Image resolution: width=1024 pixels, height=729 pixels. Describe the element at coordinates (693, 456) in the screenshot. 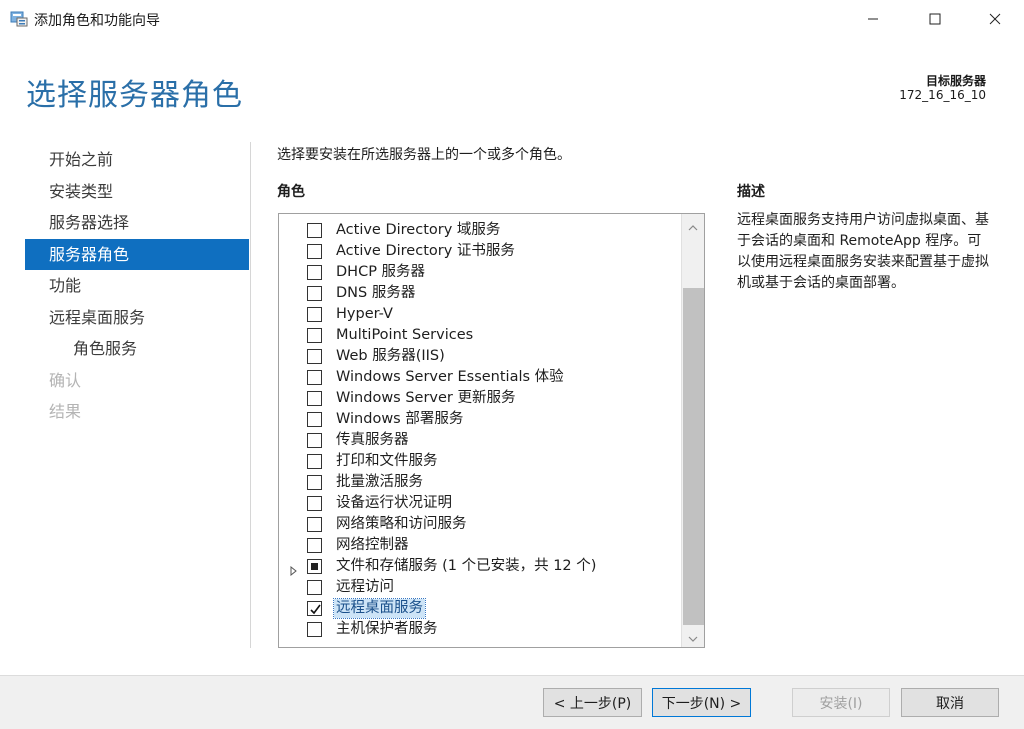

I see `scroll-thumb` at that location.